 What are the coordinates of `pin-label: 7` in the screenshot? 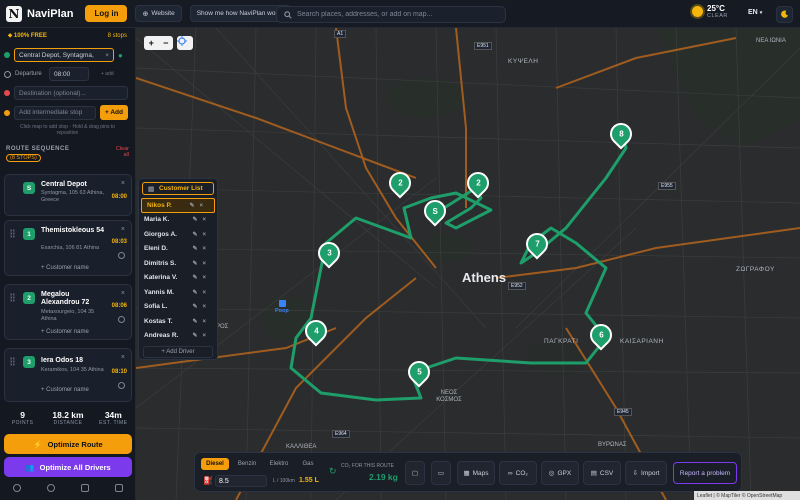 It's located at (537, 244).